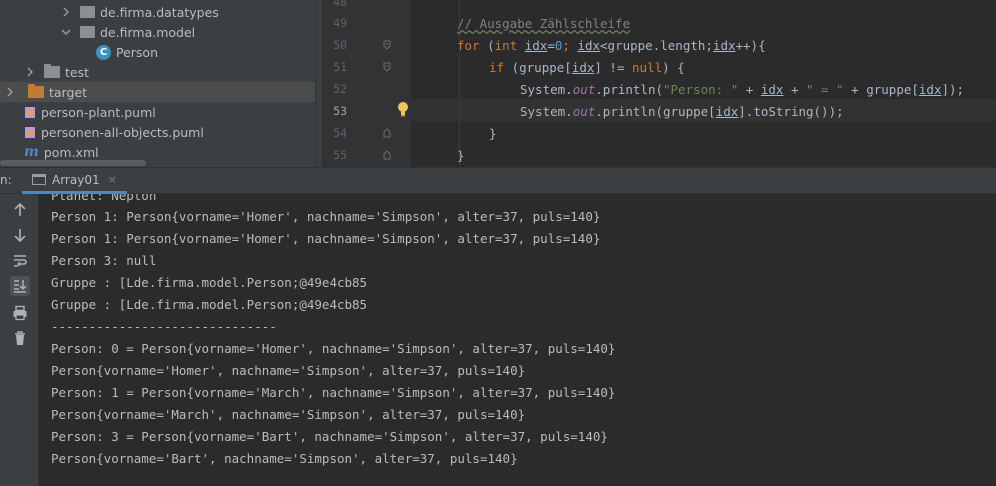  Describe the element at coordinates (20, 261) in the screenshot. I see `soft-wrap-icon` at that location.